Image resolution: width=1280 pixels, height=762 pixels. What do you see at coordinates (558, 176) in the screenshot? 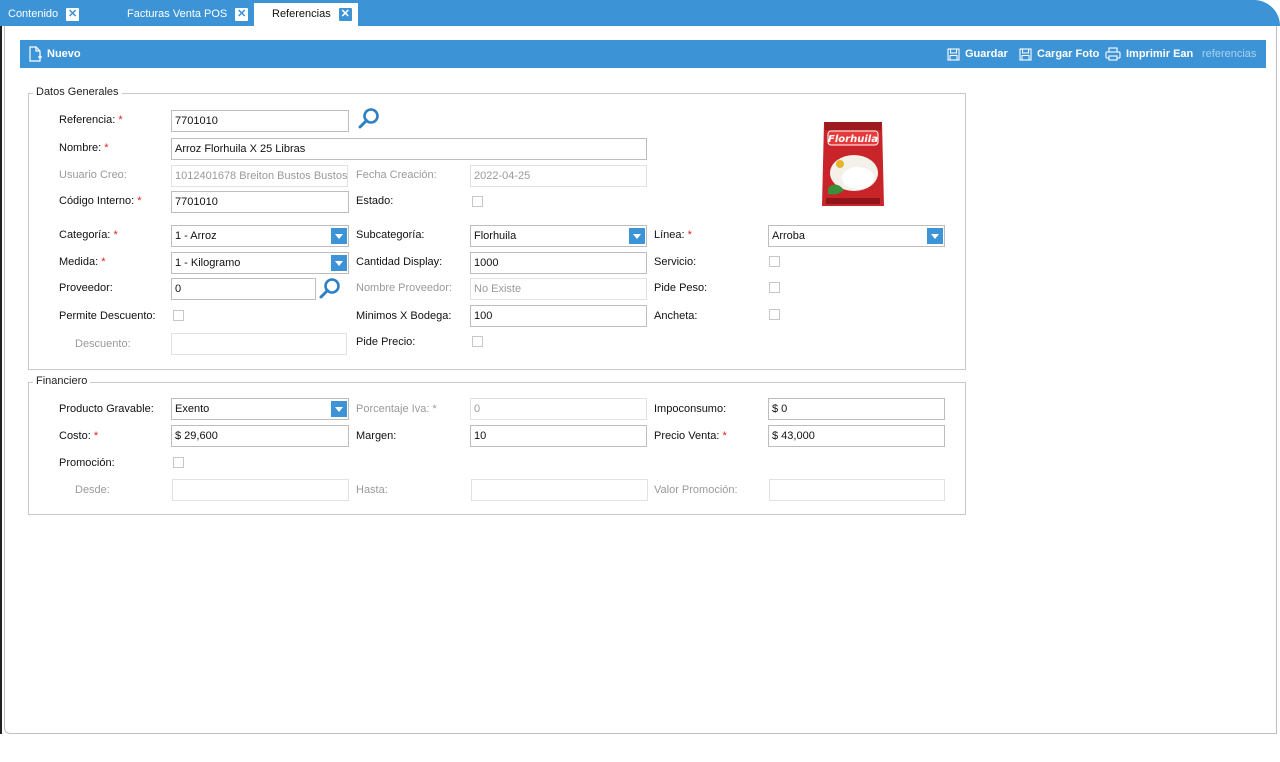
I see `fecha-creacion-input: 2022-04-25` at bounding box center [558, 176].